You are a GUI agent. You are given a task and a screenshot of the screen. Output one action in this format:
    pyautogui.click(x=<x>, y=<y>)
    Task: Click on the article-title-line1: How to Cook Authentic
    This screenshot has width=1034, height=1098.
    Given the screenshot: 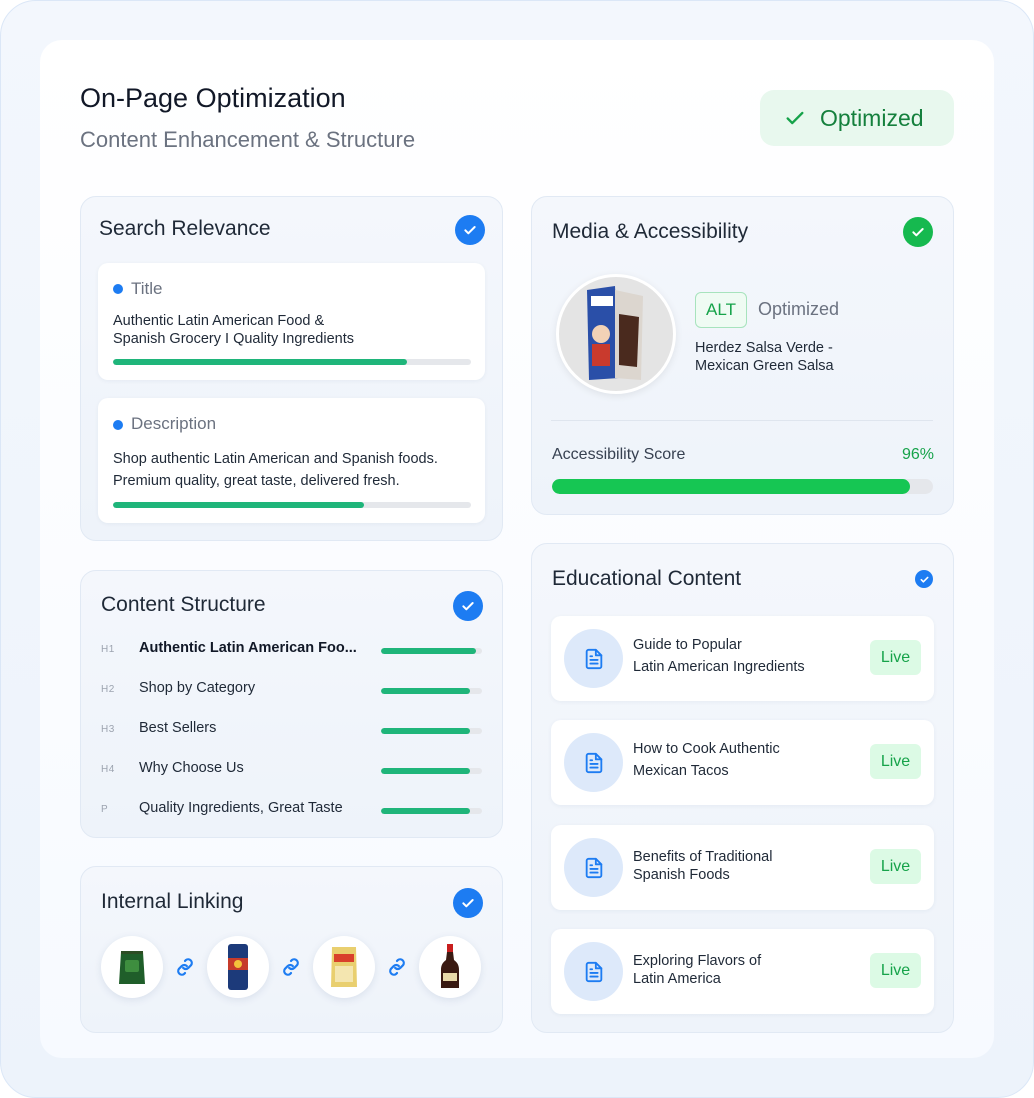 What is the action you would take?
    pyautogui.click(x=706, y=749)
    